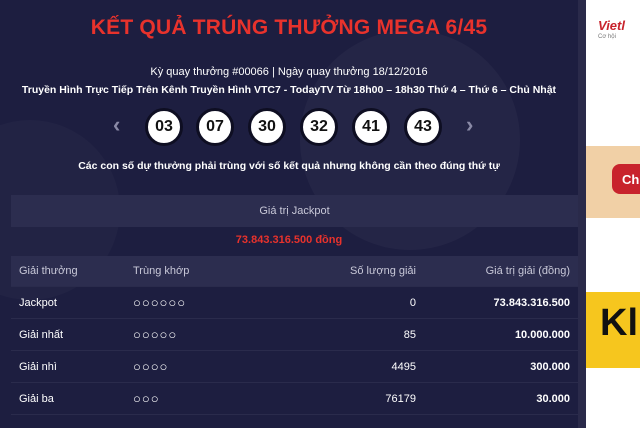  Describe the element at coordinates (371, 127) in the screenshot. I see `number-ball: 41` at that location.